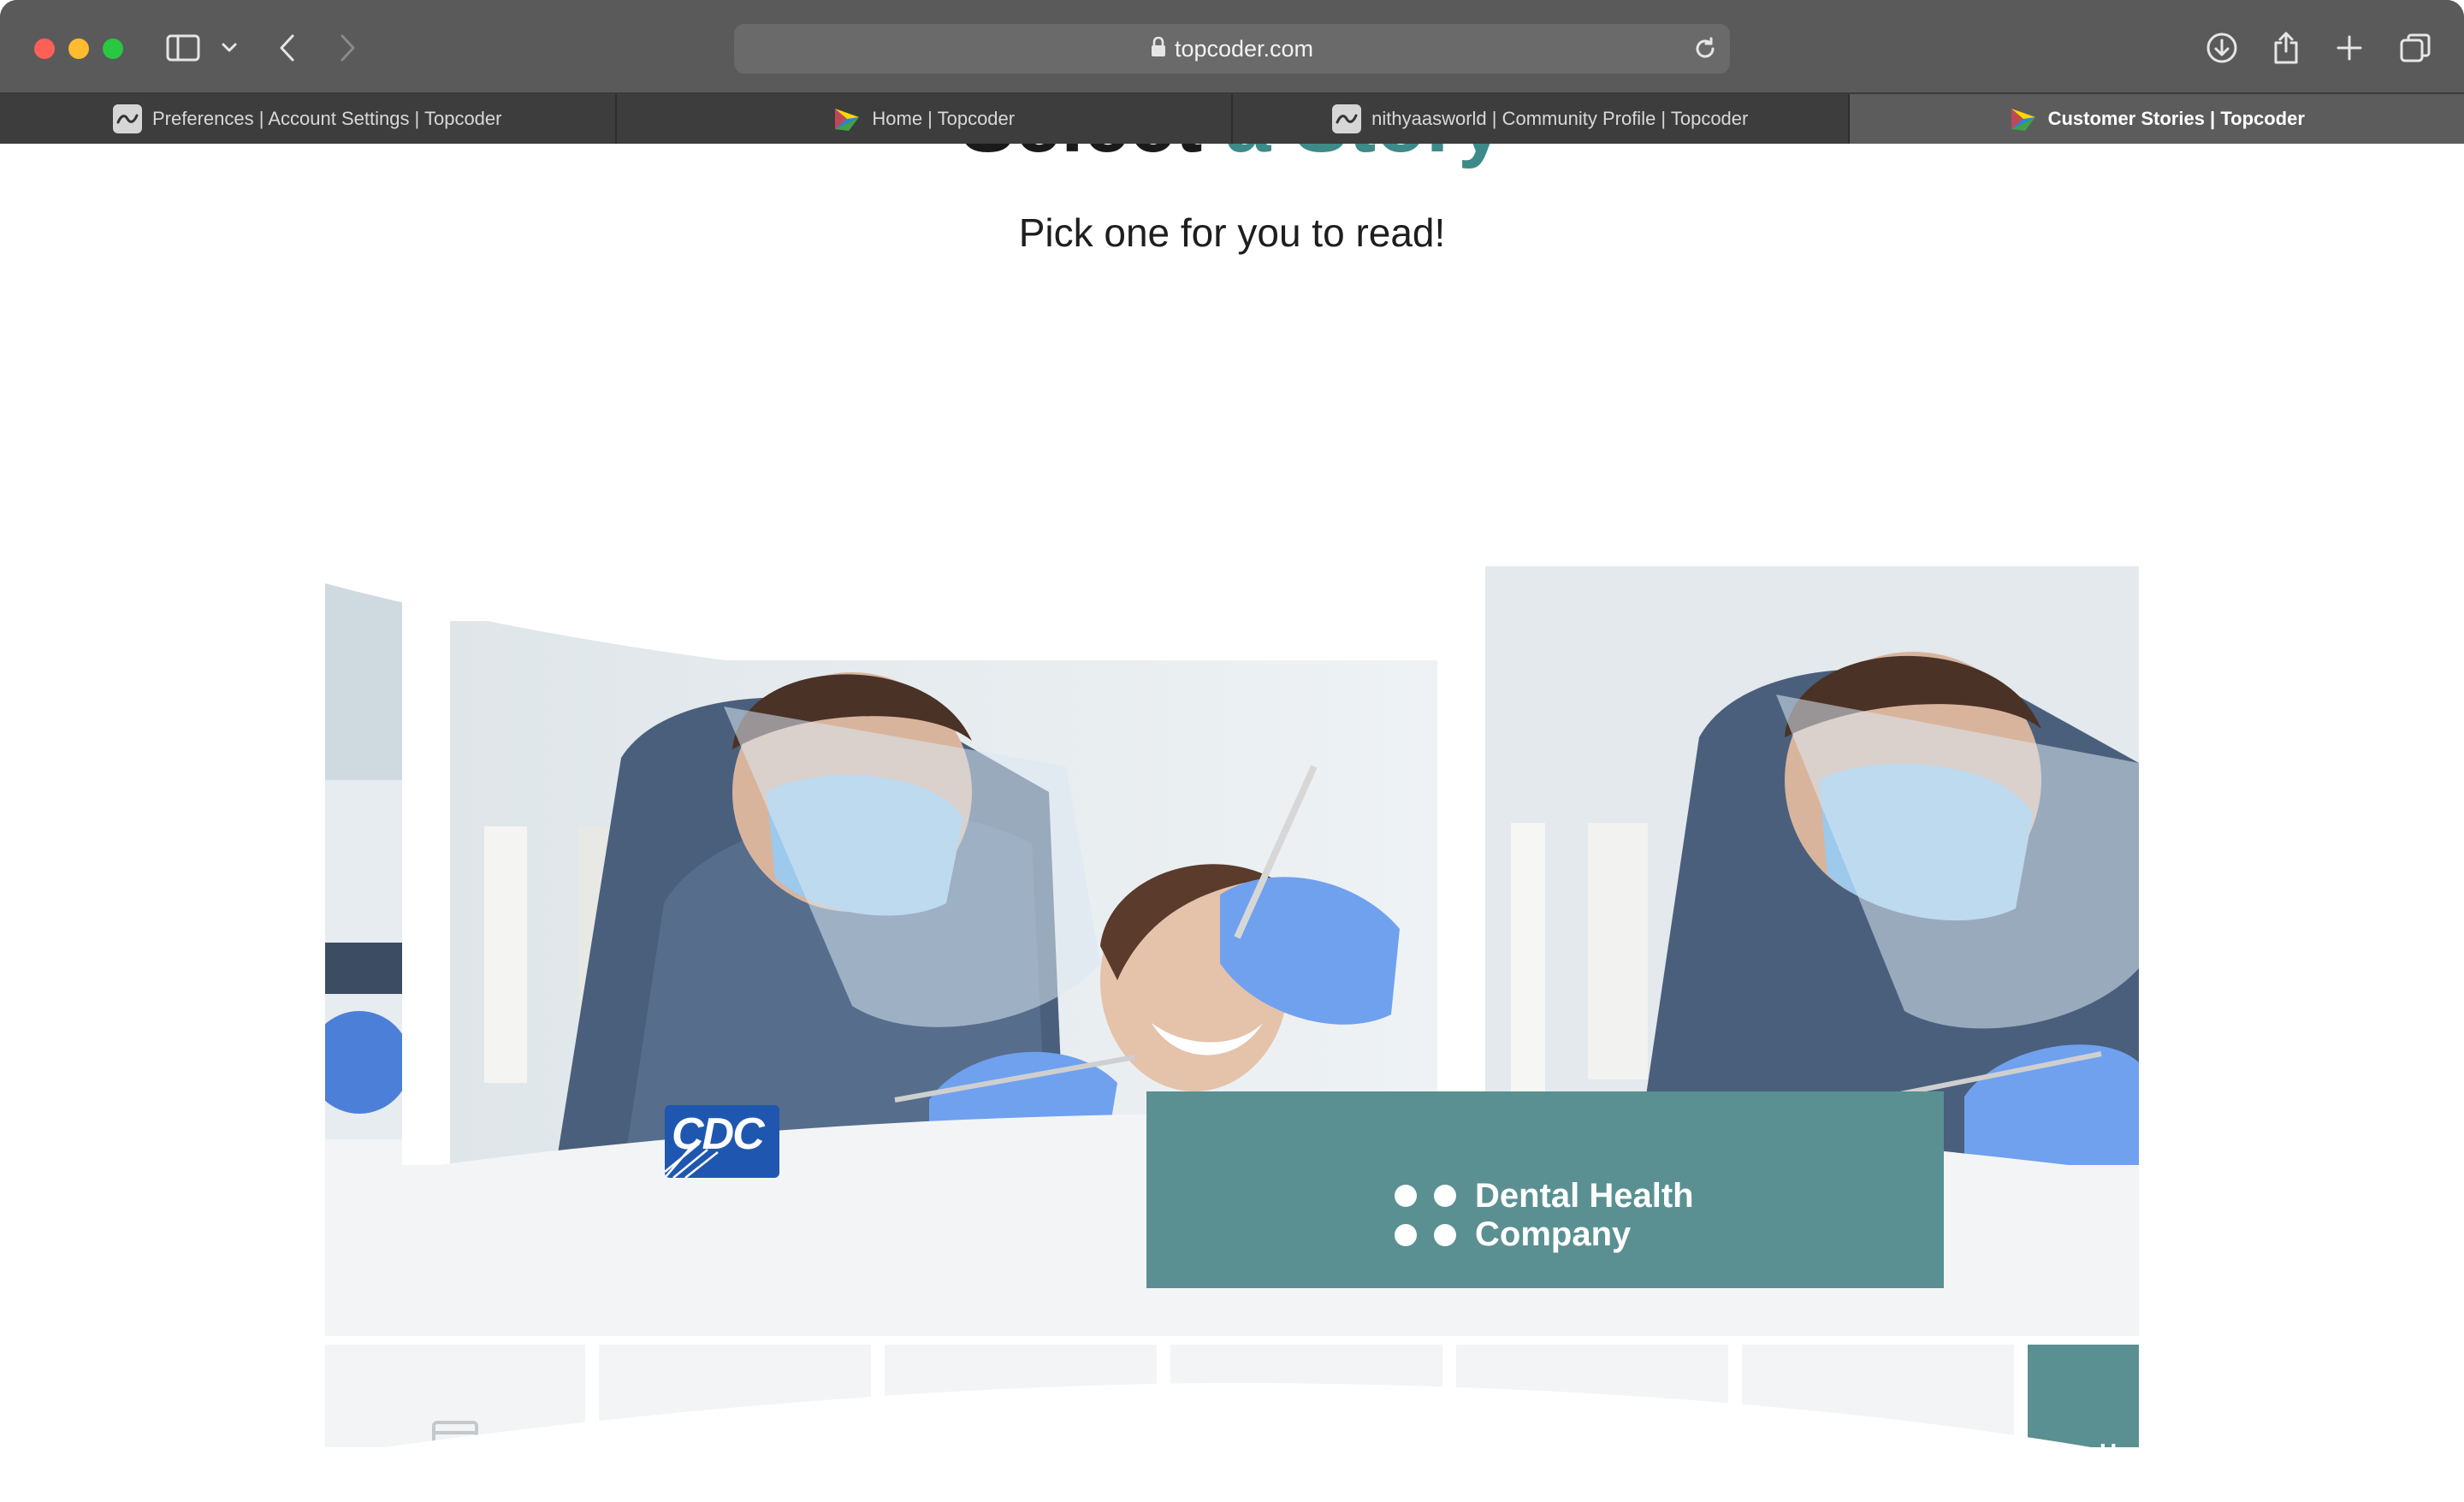 The height and width of the screenshot is (1502, 2464). Describe the element at coordinates (1158, 49) in the screenshot. I see `lock-icon` at that location.